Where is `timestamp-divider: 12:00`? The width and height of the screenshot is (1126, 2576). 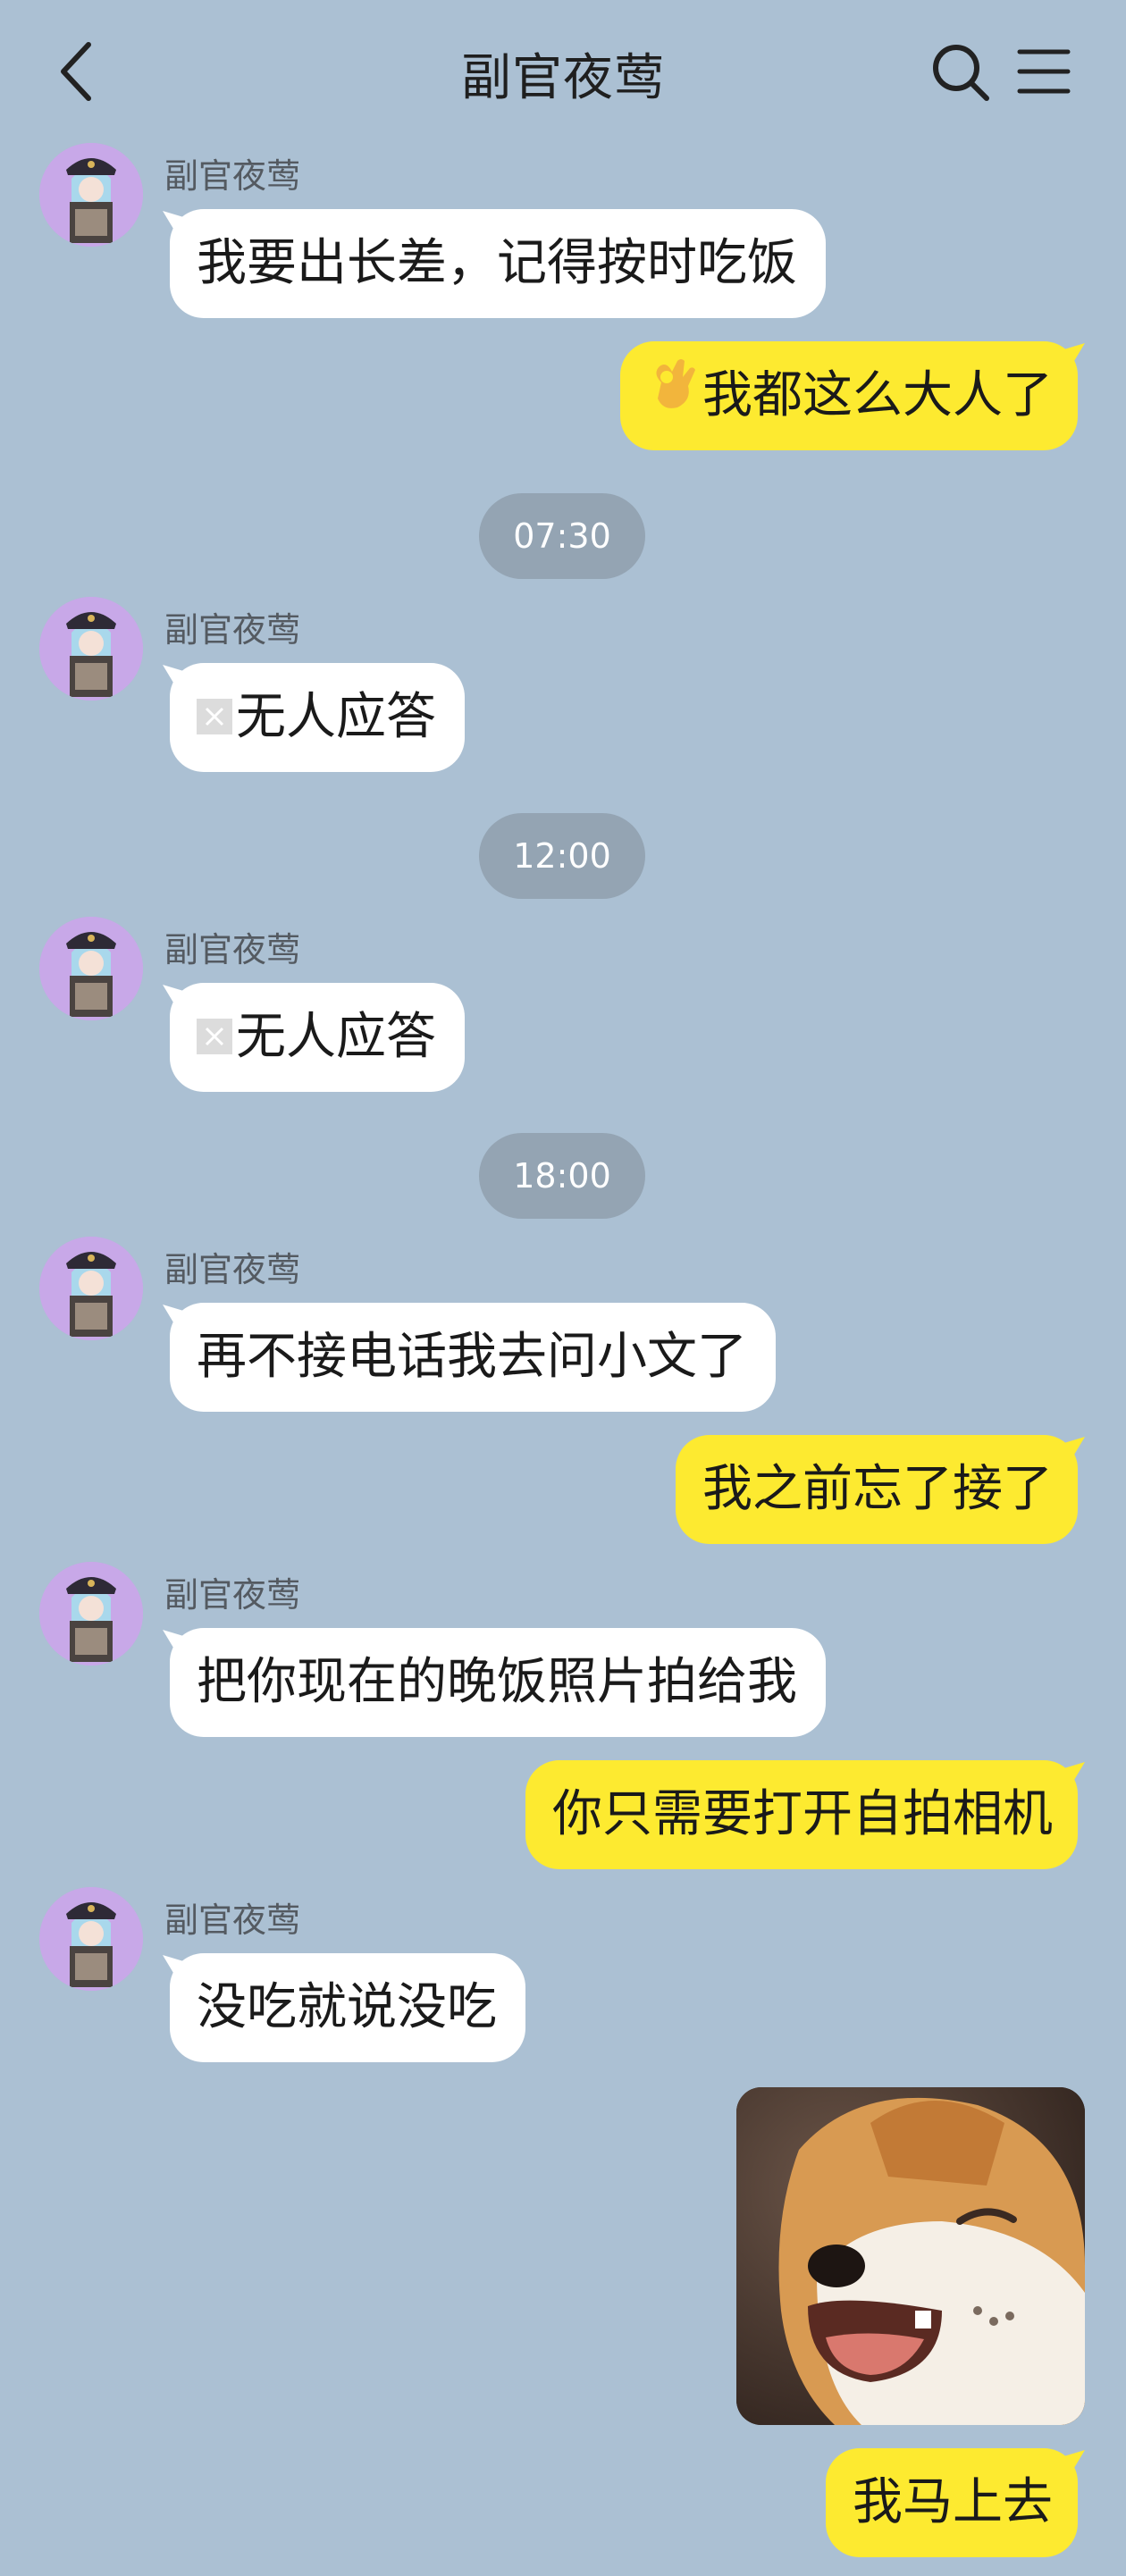 timestamp-divider: 12:00 is located at coordinates (562, 856).